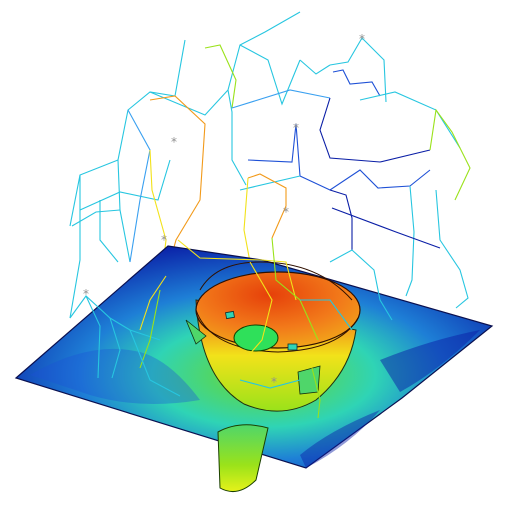 Image resolution: width=519 pixels, height=505 pixels. I want to click on molded-part-stem, so click(243, 458).